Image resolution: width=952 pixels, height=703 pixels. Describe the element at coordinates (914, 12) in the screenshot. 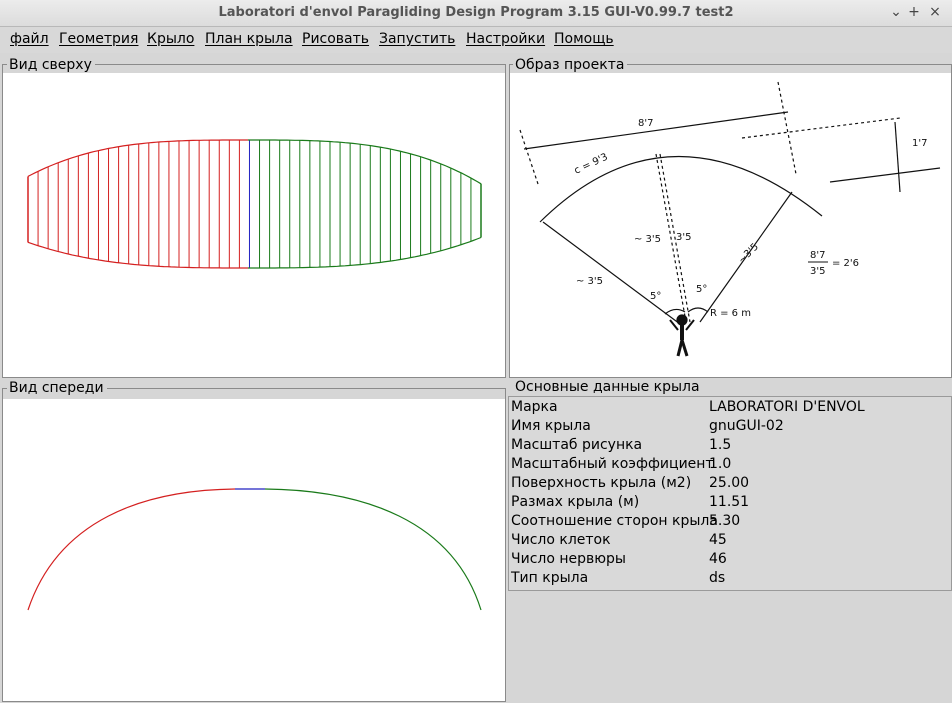

I see `maximize-icon: +` at that location.